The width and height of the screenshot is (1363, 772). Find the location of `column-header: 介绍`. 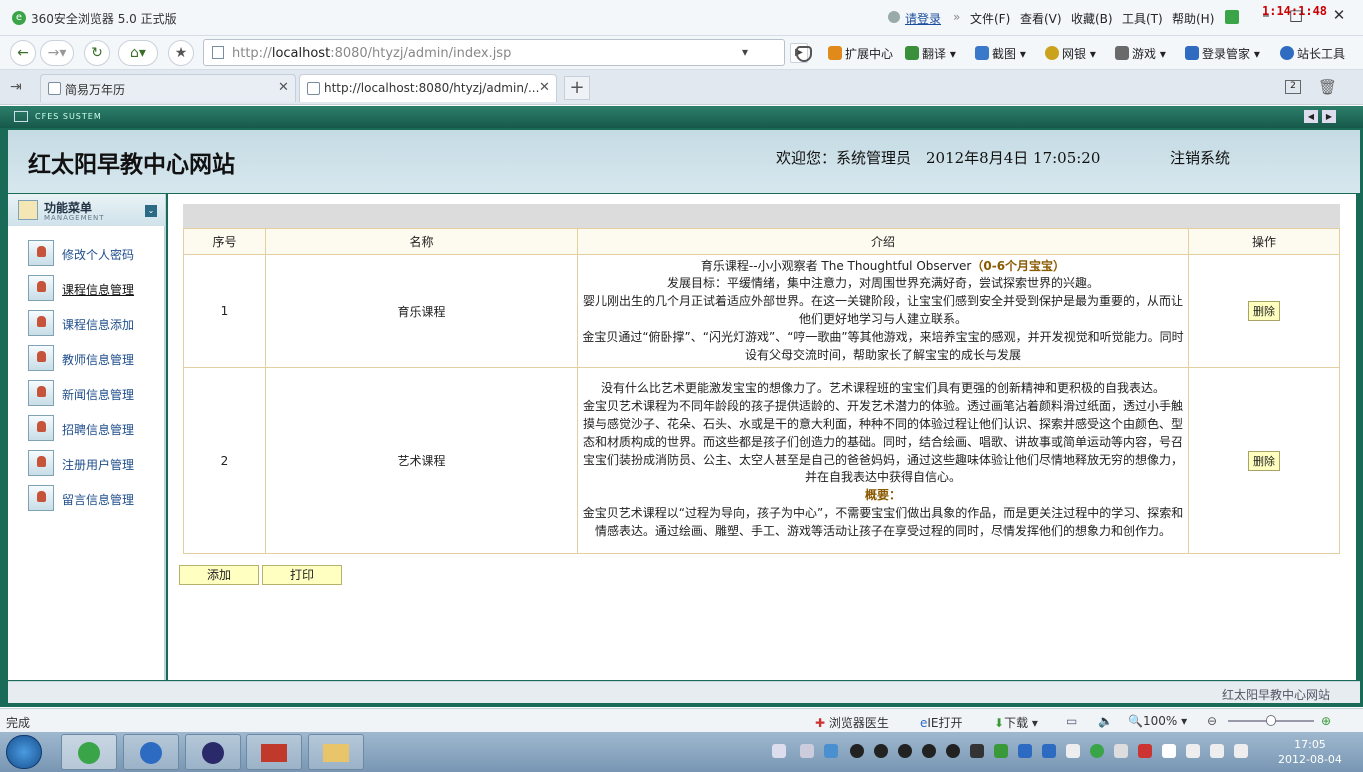

column-header: 介绍 is located at coordinates (883, 241).